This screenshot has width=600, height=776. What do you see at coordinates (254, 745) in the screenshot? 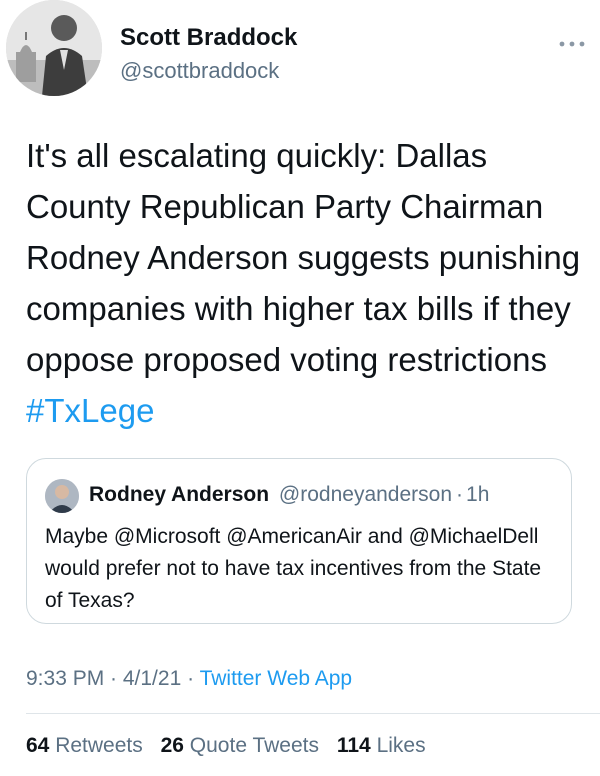
I see `quotes-label: Quote Tweets` at bounding box center [254, 745].